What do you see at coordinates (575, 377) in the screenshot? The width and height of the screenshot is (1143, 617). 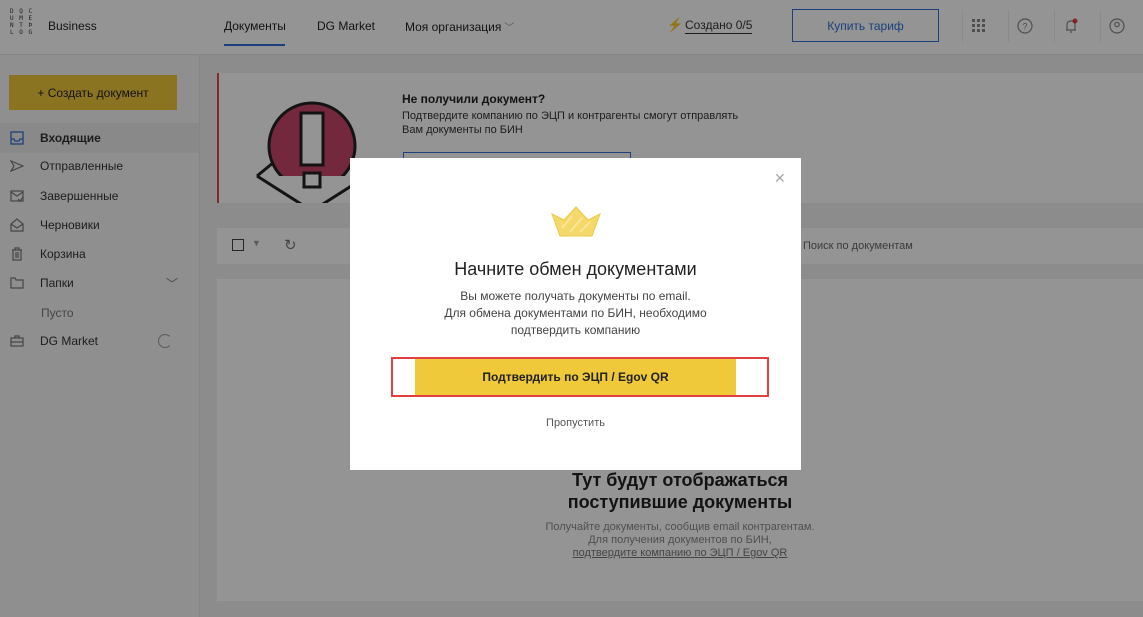 I see `confirm-ecp-button: Подтвердить по ЭЦП / Egov QR` at bounding box center [575, 377].